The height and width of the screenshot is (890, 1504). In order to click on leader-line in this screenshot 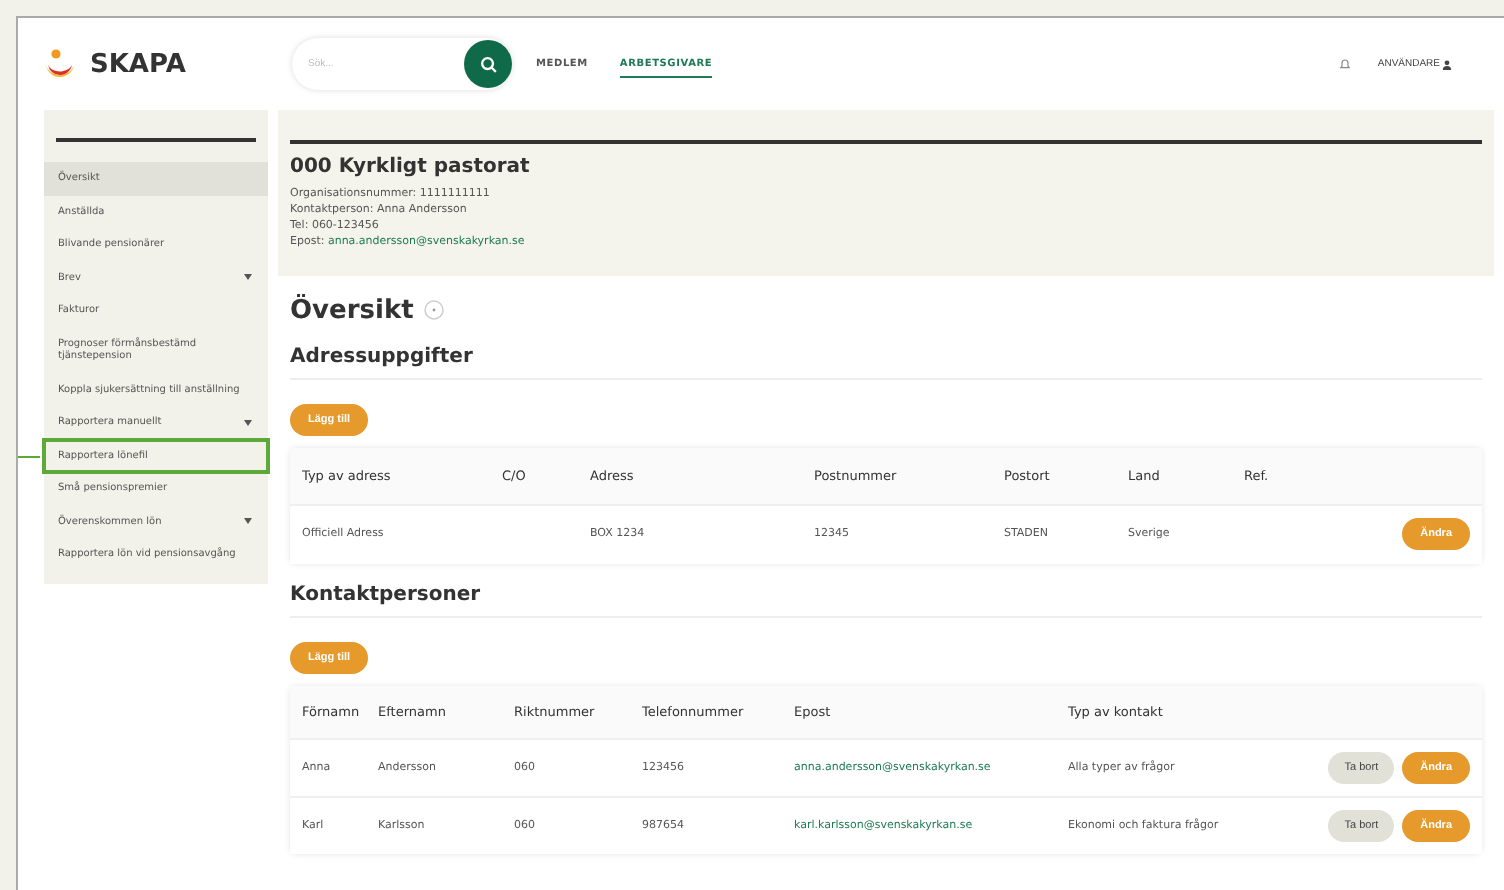, I will do `click(29, 456)`.